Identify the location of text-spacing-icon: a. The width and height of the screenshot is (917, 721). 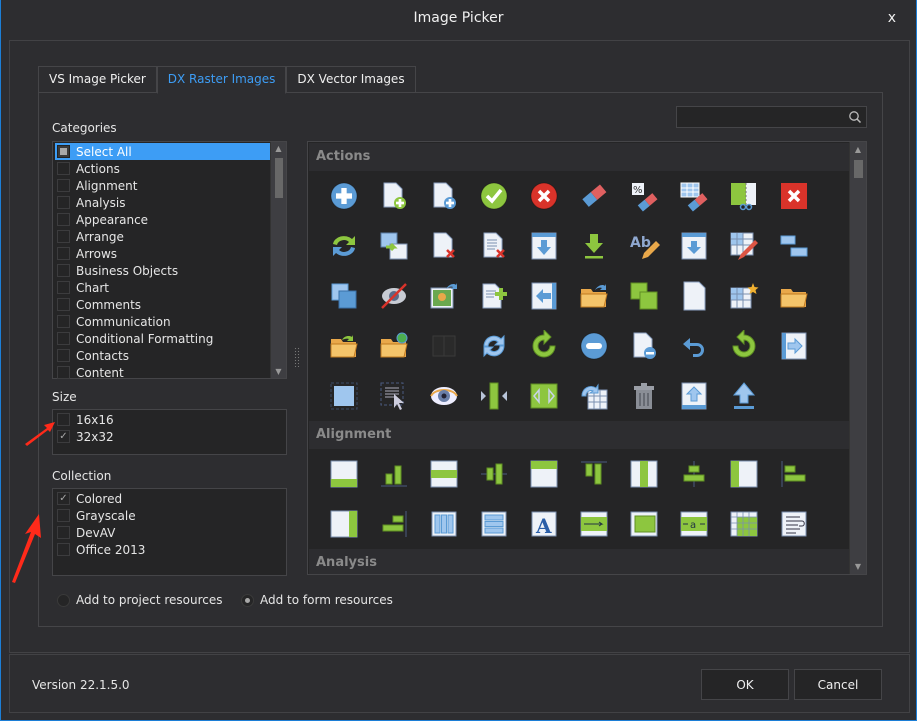
(694, 524).